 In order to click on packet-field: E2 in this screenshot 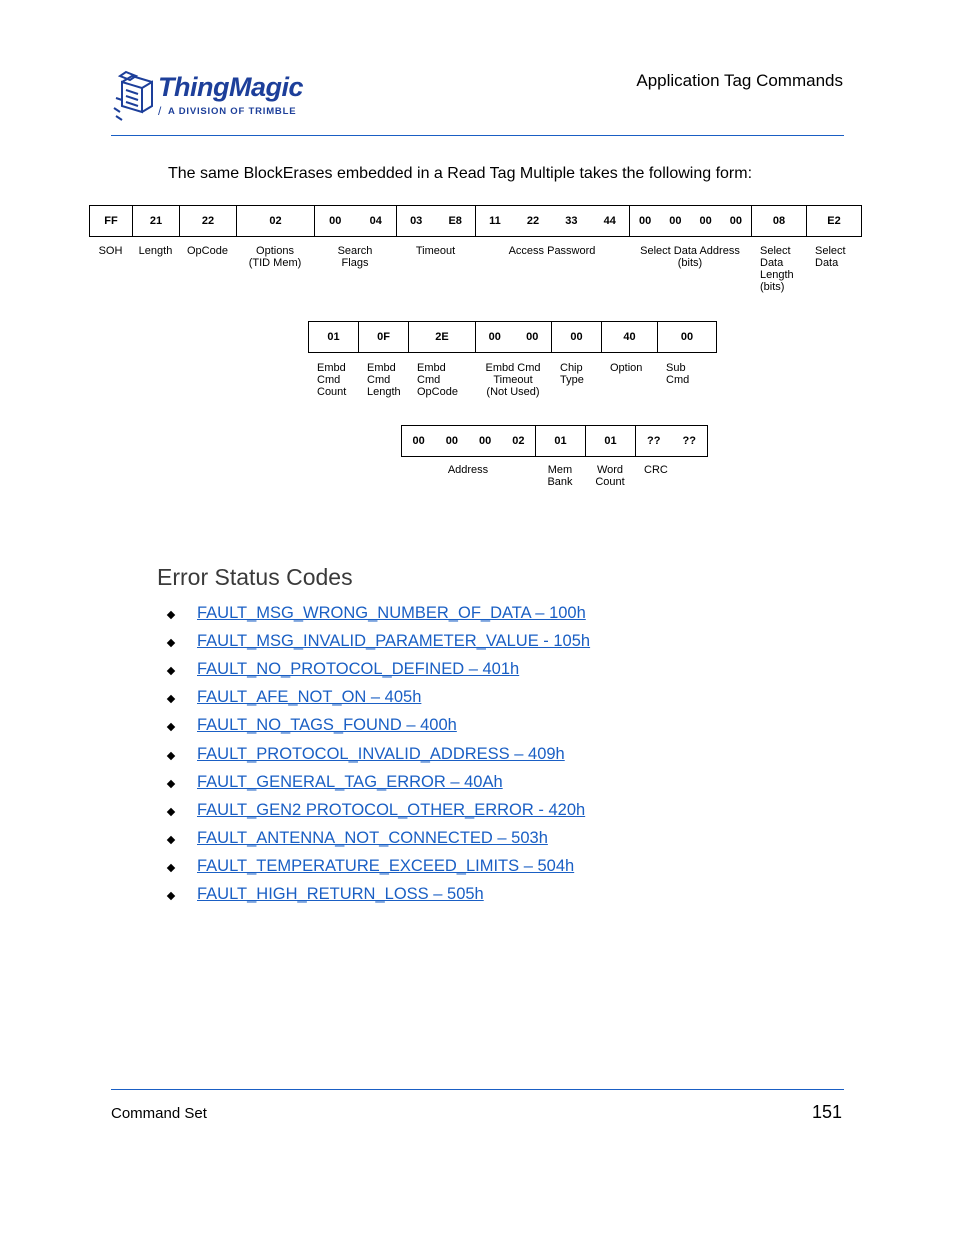, I will do `click(834, 221)`.